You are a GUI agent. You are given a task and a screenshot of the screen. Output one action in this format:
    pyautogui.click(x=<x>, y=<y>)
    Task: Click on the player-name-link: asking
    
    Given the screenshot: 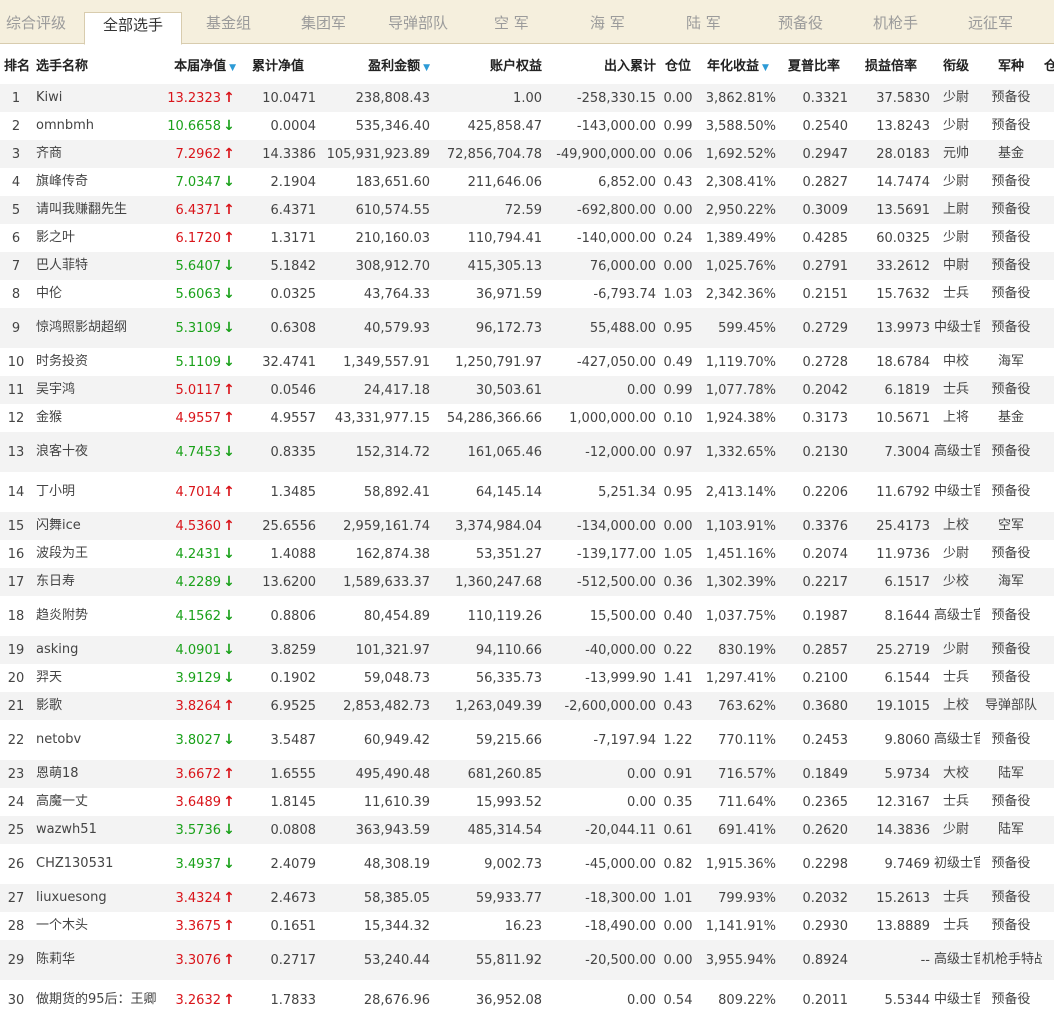 What is the action you would take?
    pyautogui.click(x=96, y=650)
    